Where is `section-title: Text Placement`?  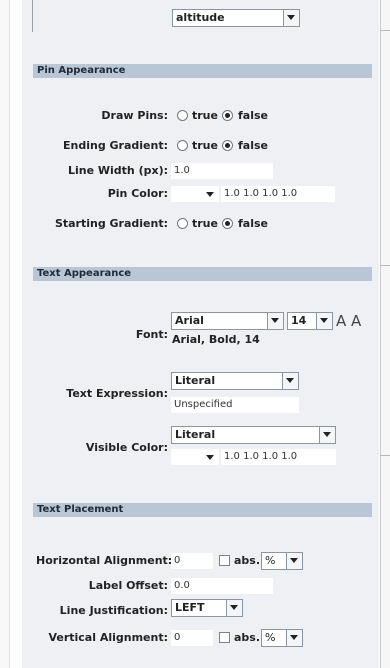
section-title: Text Placement is located at coordinates (80, 509).